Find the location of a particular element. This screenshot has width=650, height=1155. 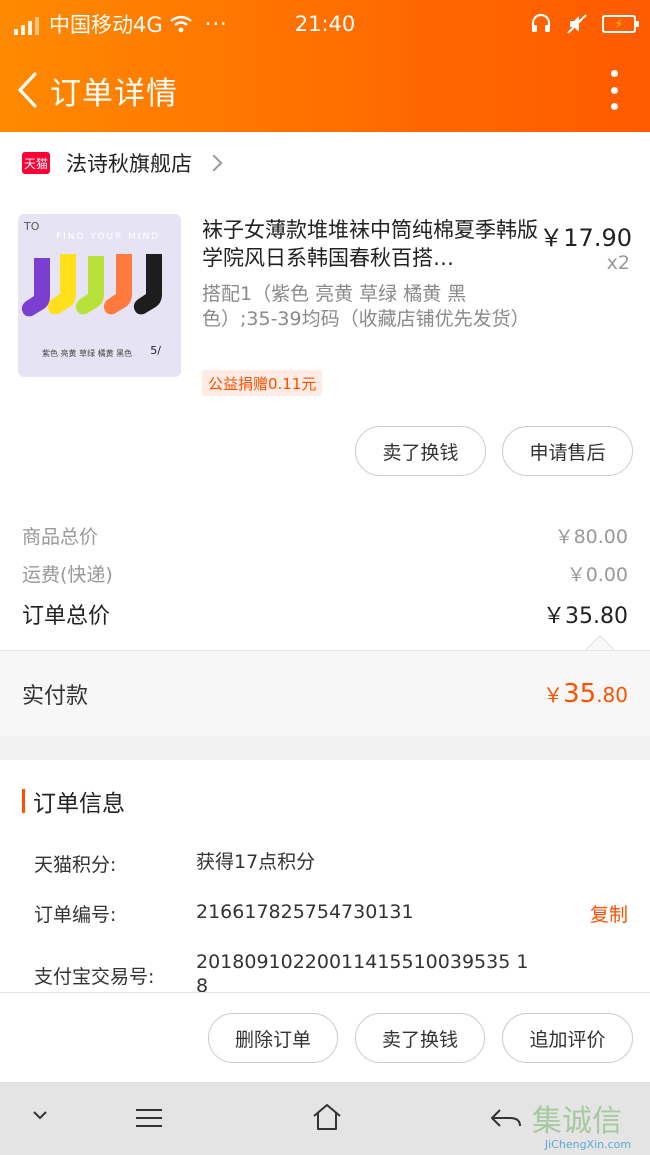

product-thumbnail: TO FIND YOUR MIND 紫色 亮黄 草绿 橘黄 黑色 5/ is located at coordinates (99, 295).